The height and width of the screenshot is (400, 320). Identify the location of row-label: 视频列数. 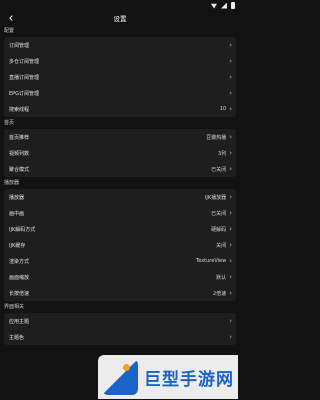
(19, 153).